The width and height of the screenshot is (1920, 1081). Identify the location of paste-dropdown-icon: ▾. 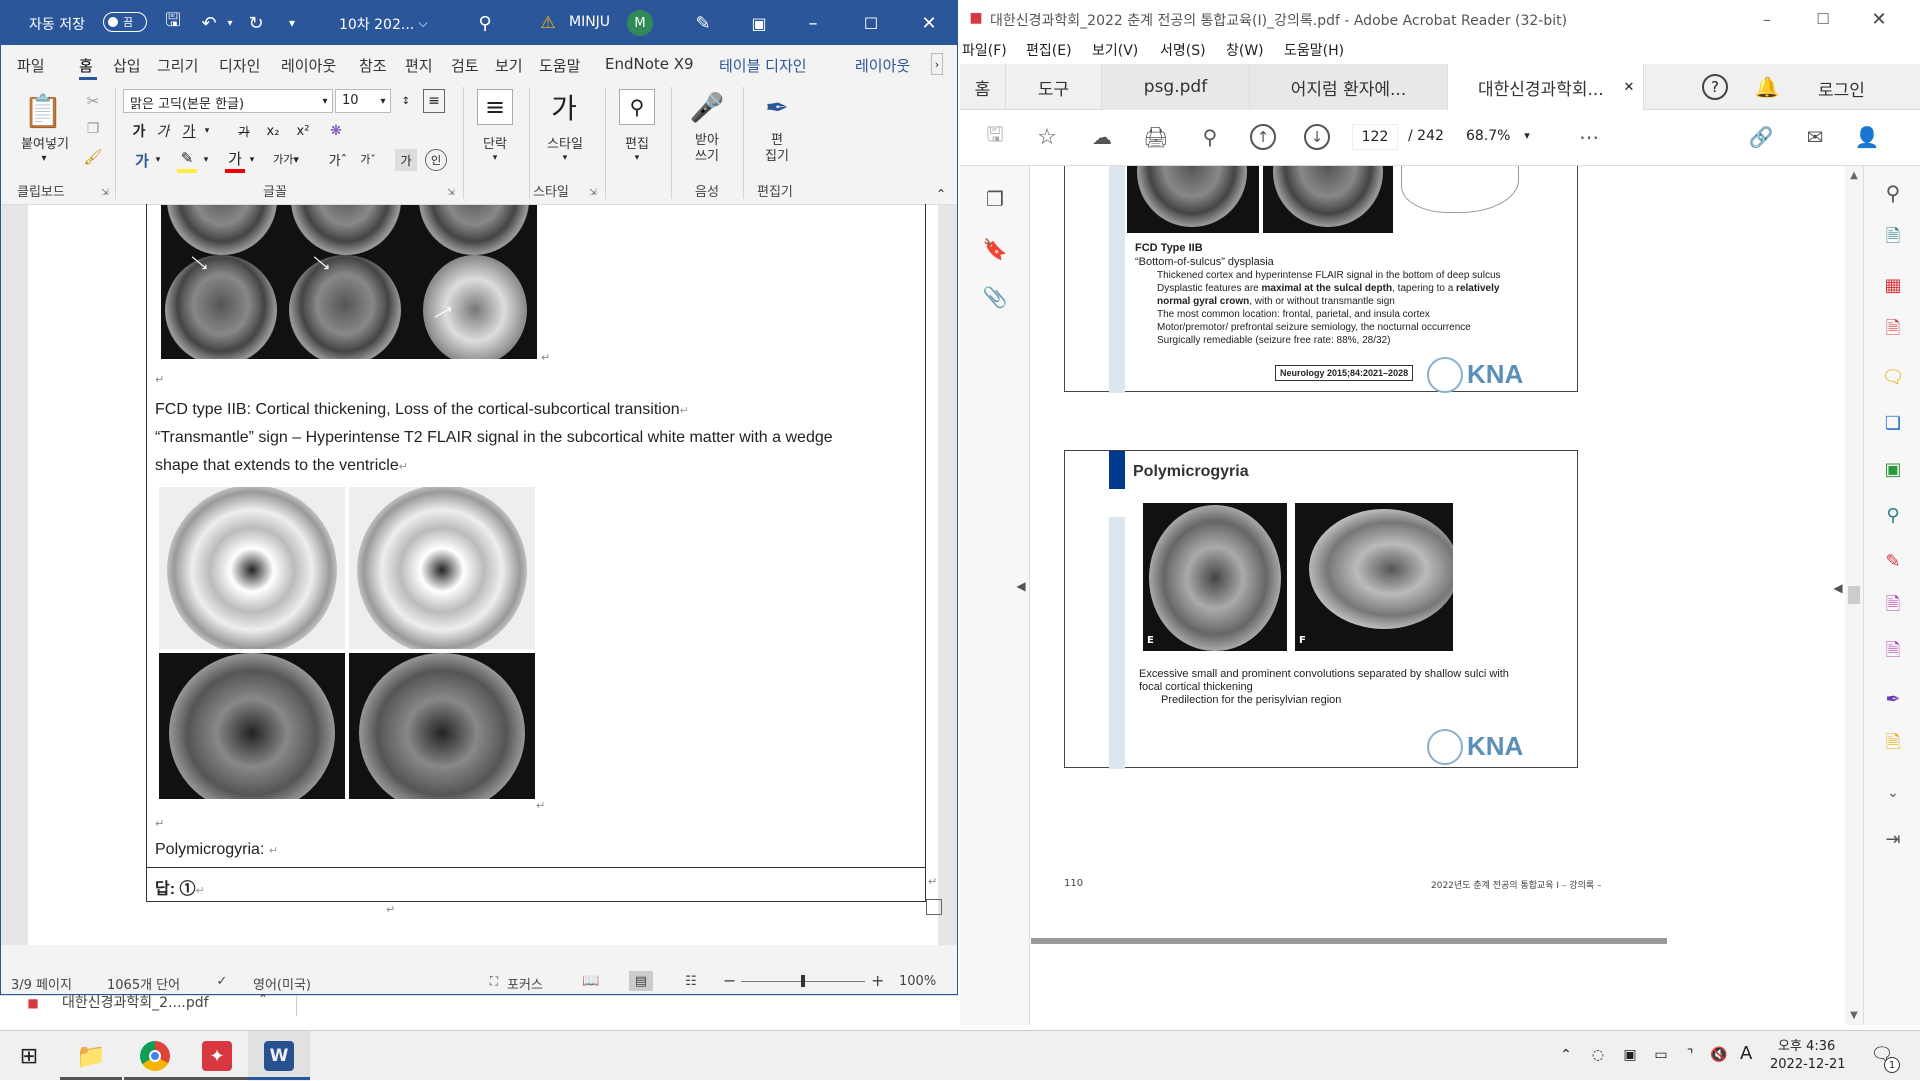
(44, 158).